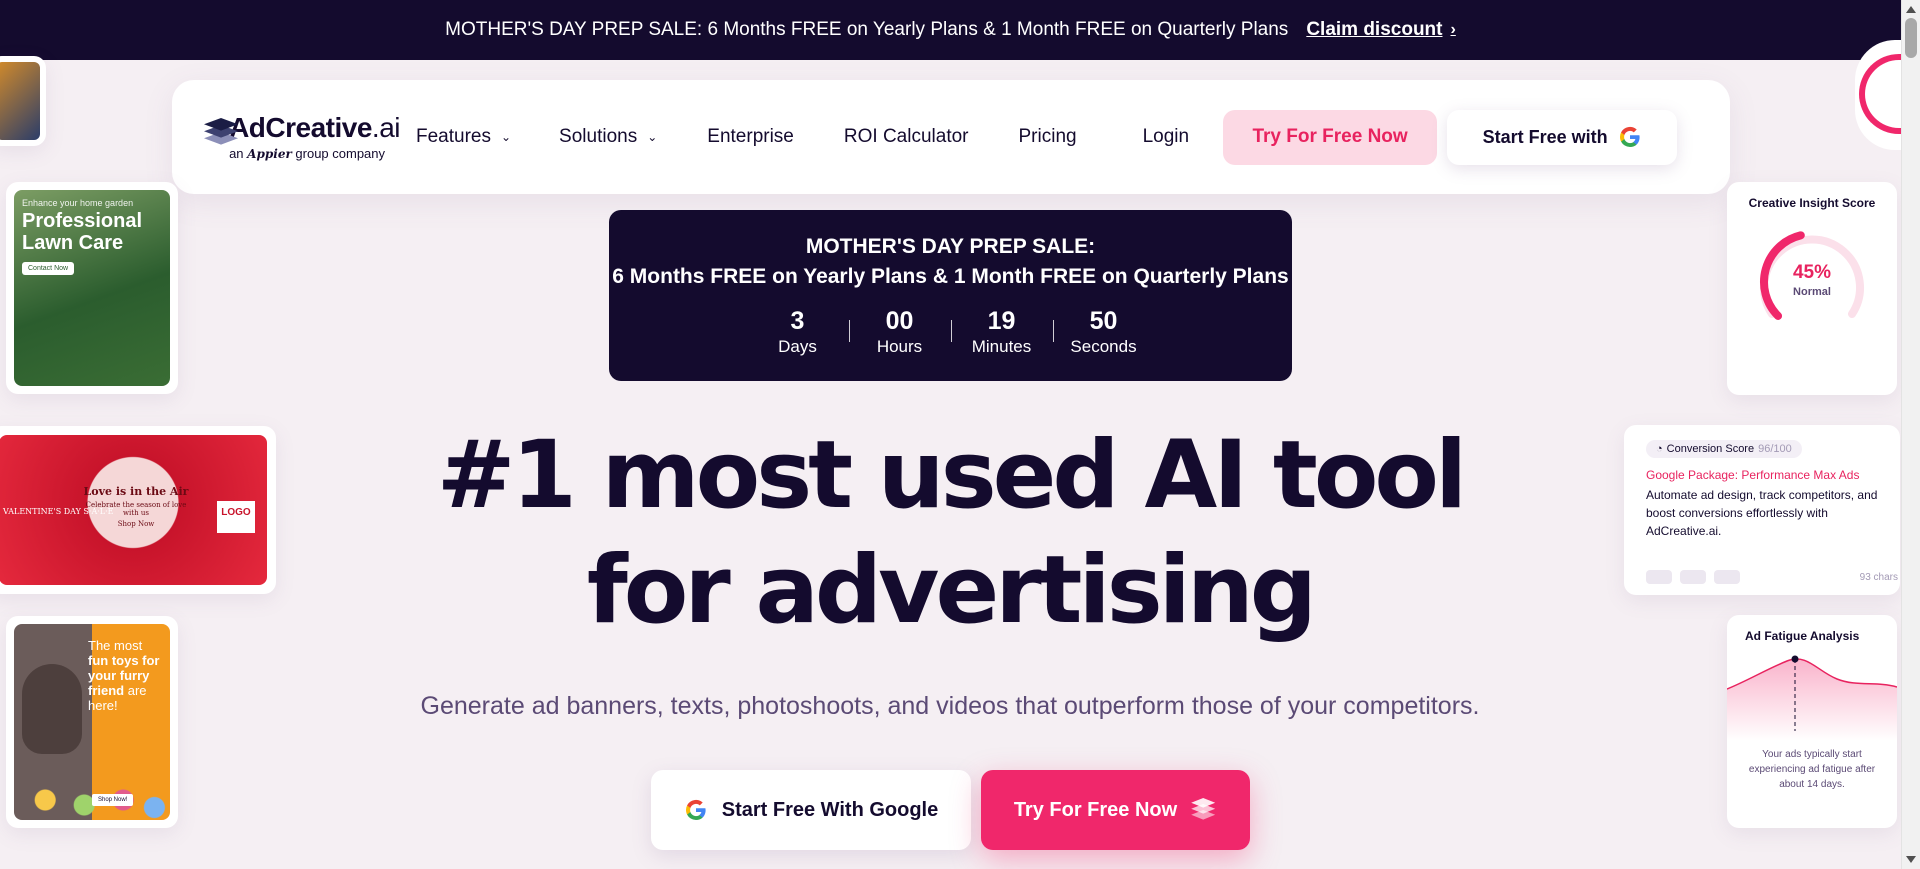 The width and height of the screenshot is (1920, 869). What do you see at coordinates (1812, 279) in the screenshot?
I see `score-gauge: 45% Normal` at bounding box center [1812, 279].